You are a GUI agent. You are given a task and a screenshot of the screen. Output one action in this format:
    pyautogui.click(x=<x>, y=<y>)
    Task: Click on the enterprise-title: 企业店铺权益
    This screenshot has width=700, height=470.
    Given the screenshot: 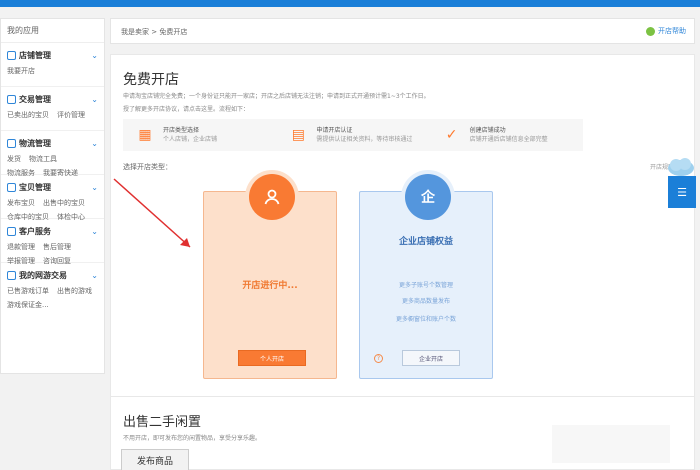 What is the action you would take?
    pyautogui.click(x=425, y=242)
    